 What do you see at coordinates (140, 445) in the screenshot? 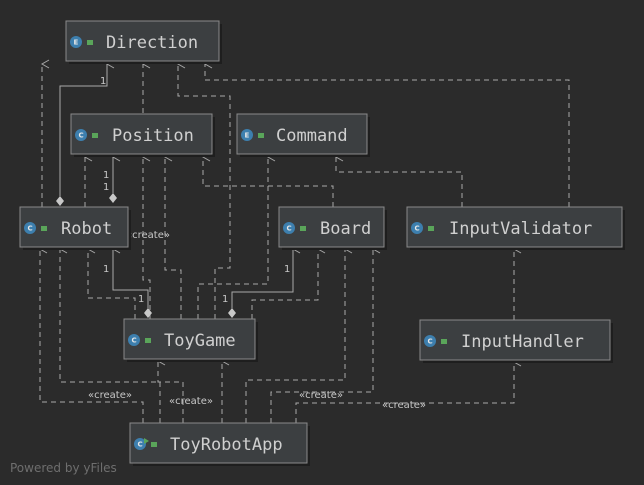
I see `main-class-icon-letter: C` at bounding box center [140, 445].